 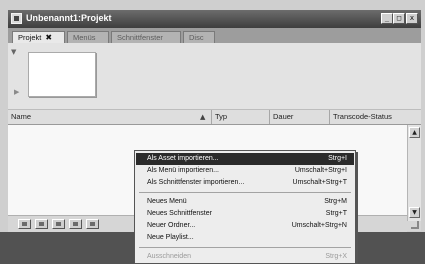 I want to click on tab-label: Disc, so click(x=196, y=37).